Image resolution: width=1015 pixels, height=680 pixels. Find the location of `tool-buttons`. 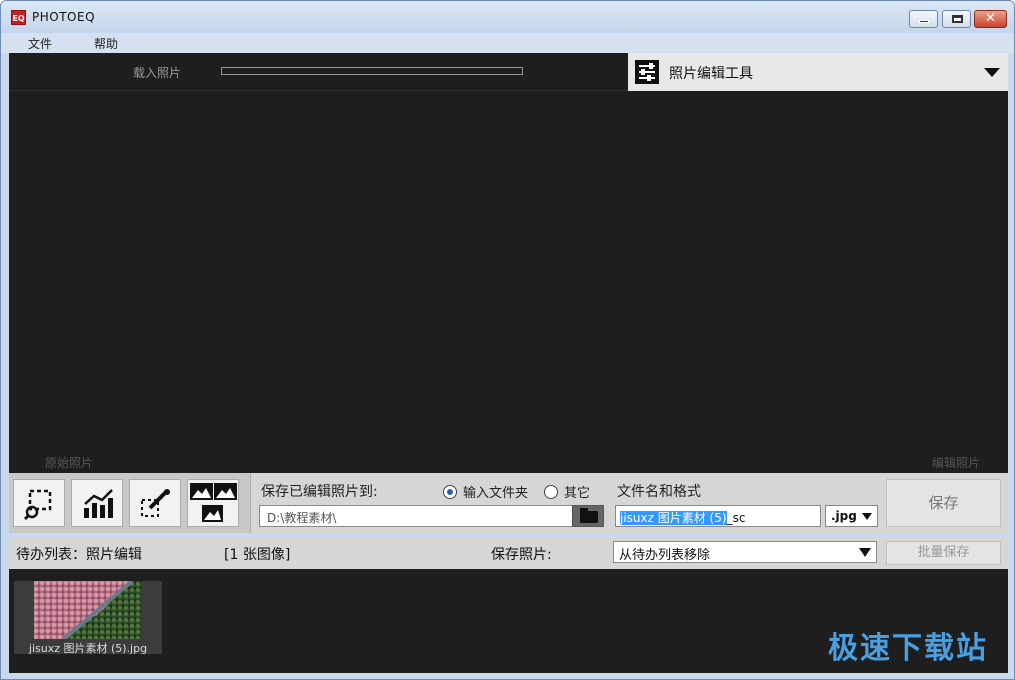

tool-buttons is located at coordinates (129, 503).